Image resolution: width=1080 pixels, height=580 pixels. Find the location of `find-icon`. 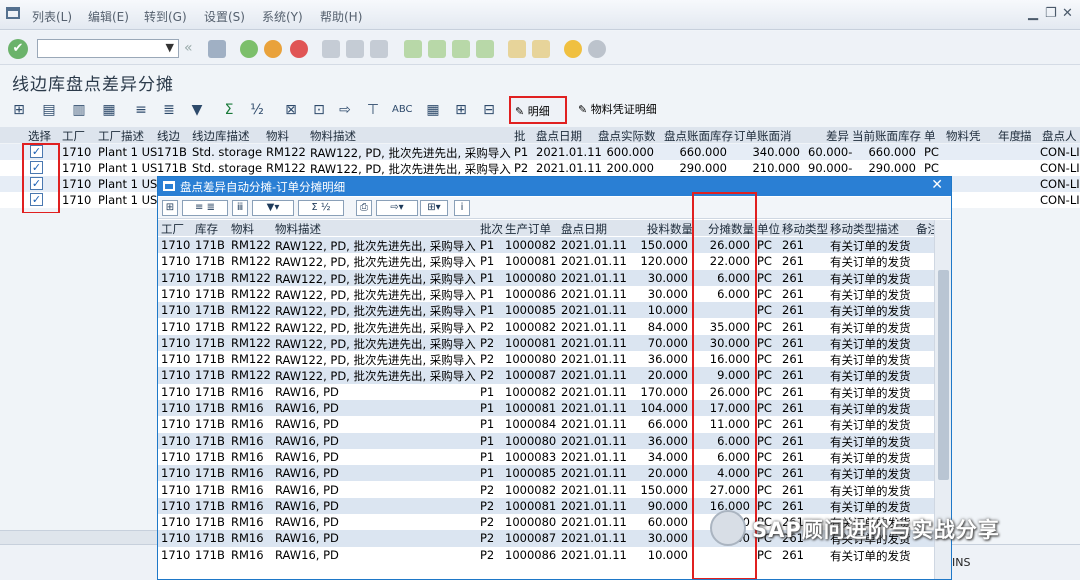

find-icon is located at coordinates (355, 49).